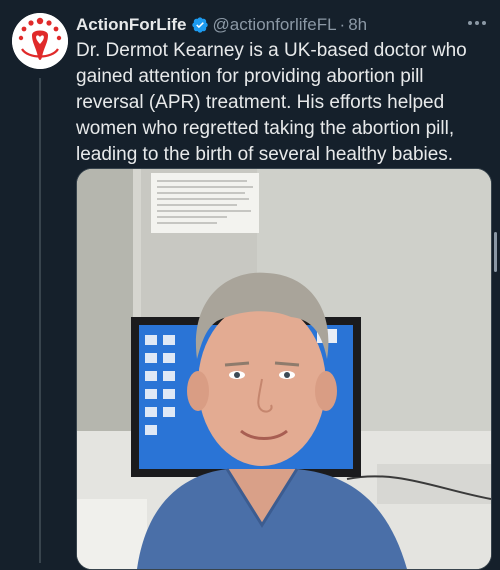  Describe the element at coordinates (477, 23) in the screenshot. I see `more-options-icon` at that location.